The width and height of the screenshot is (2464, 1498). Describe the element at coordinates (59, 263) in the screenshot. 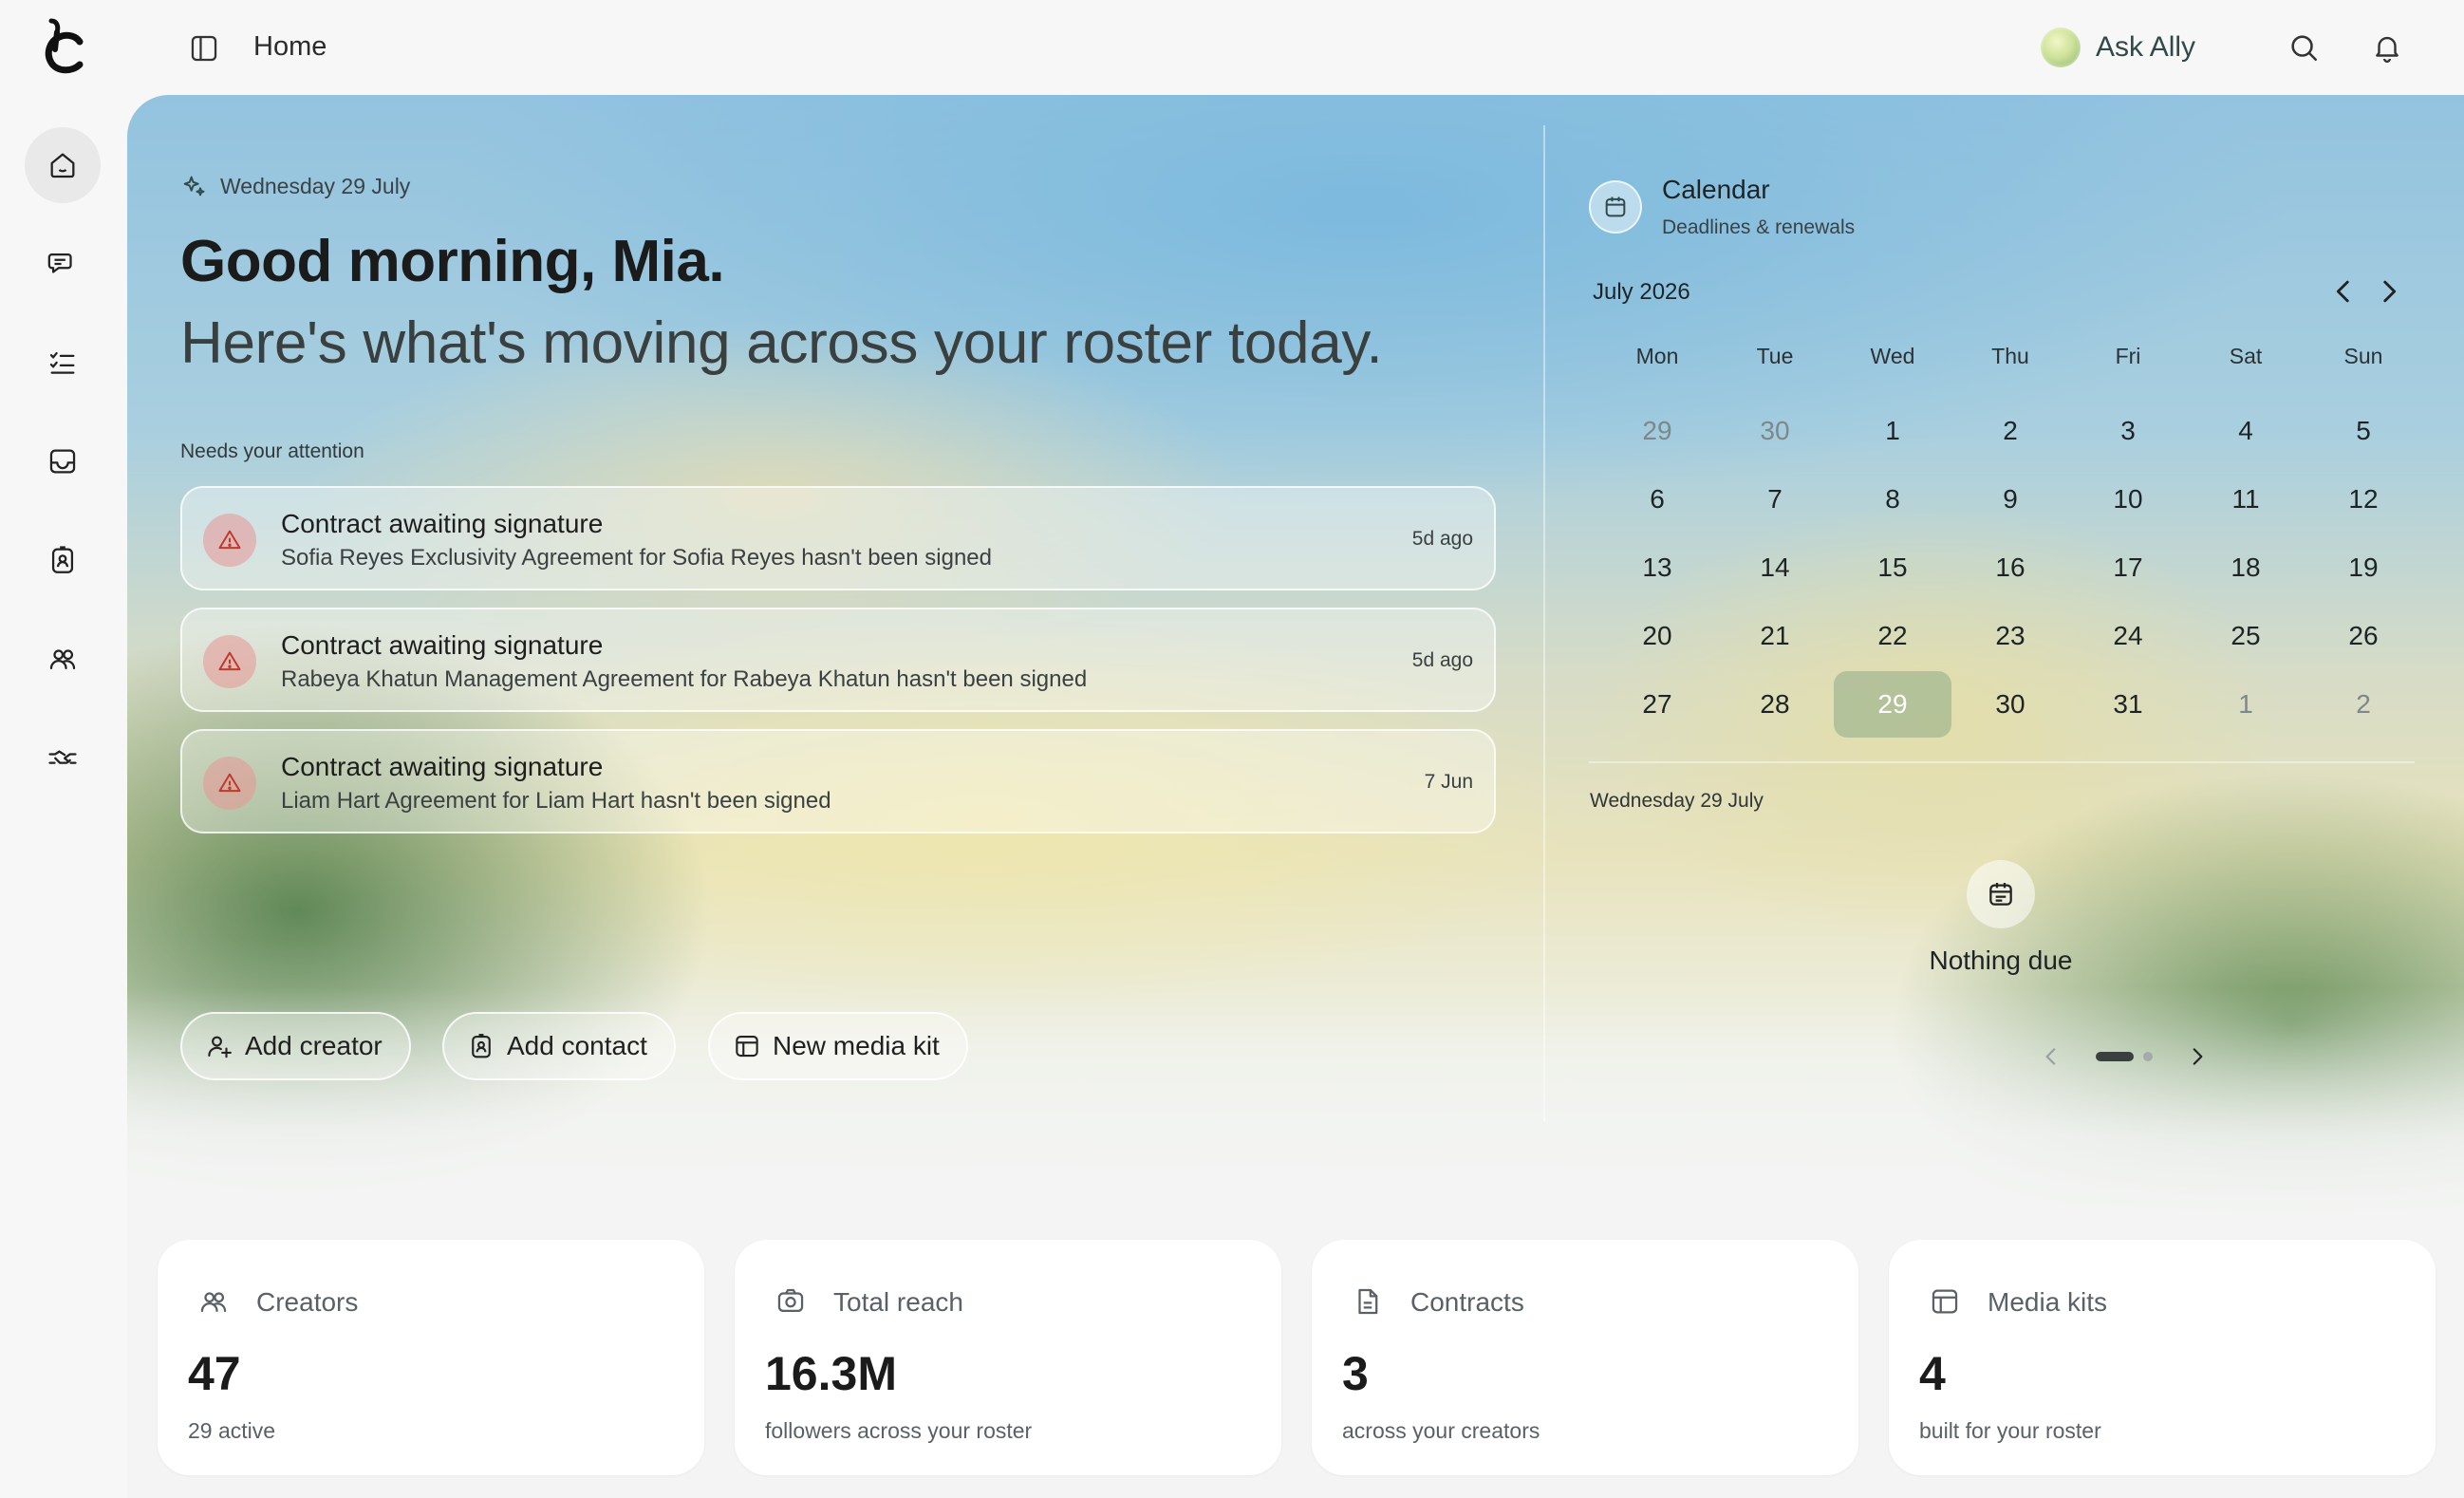

I see `chat-icon` at that location.